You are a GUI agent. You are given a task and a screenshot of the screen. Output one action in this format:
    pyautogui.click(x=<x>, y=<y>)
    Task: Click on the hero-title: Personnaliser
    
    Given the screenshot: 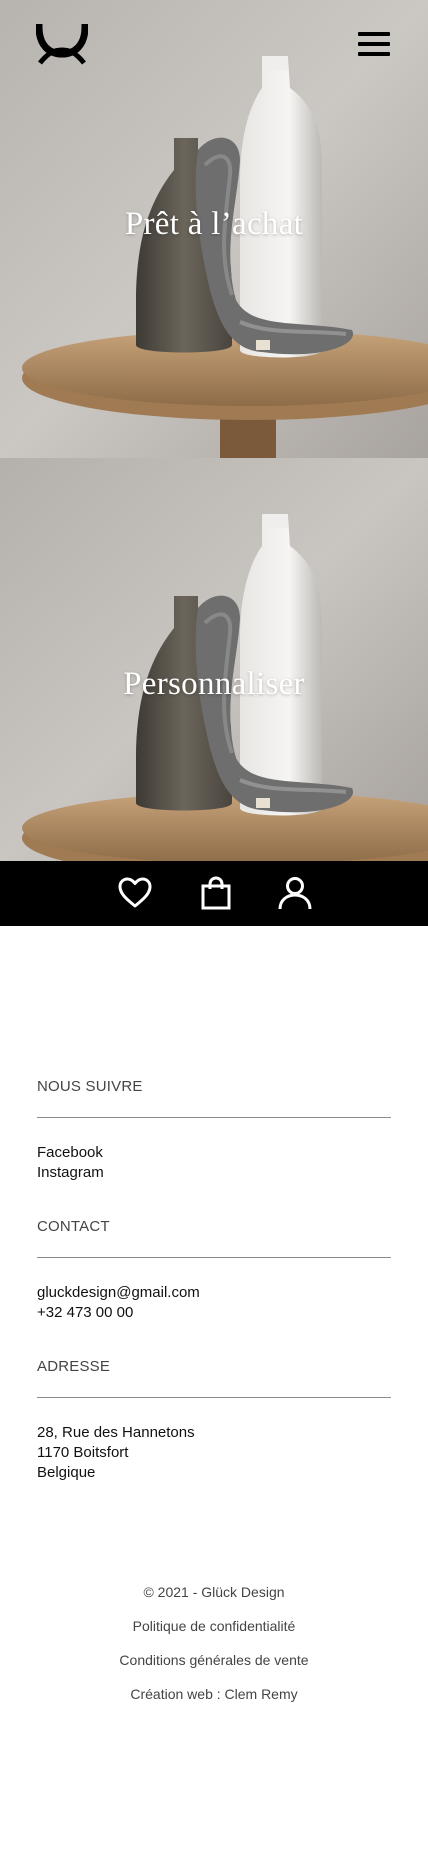 What is the action you would take?
    pyautogui.click(x=214, y=684)
    